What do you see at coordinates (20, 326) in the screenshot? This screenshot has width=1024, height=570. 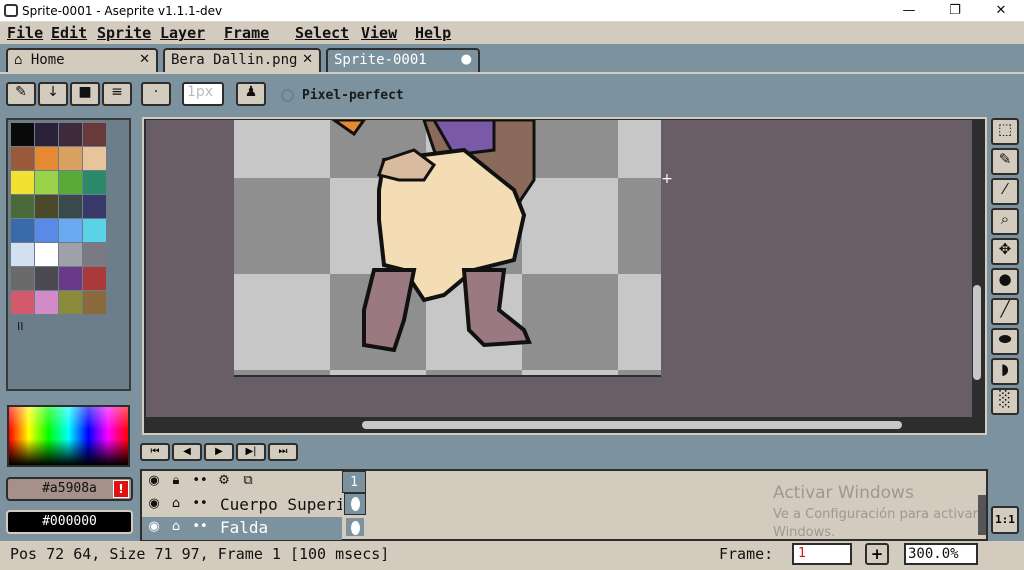 I see `palette-mode-label: II` at bounding box center [20, 326].